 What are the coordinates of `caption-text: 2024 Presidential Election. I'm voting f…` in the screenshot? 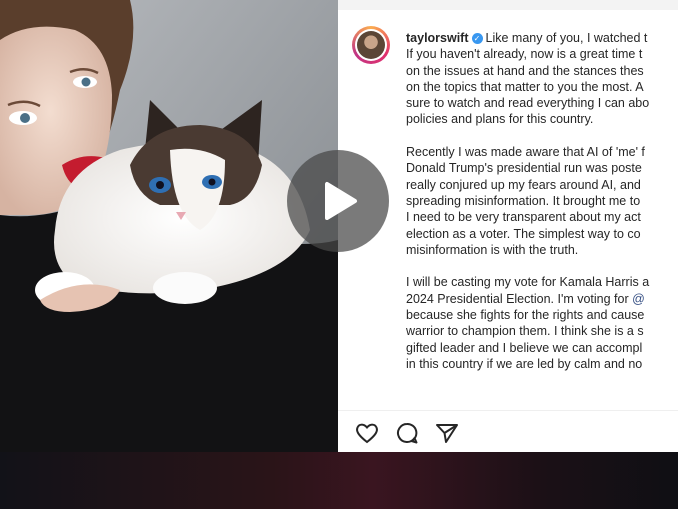 It's located at (517, 298).